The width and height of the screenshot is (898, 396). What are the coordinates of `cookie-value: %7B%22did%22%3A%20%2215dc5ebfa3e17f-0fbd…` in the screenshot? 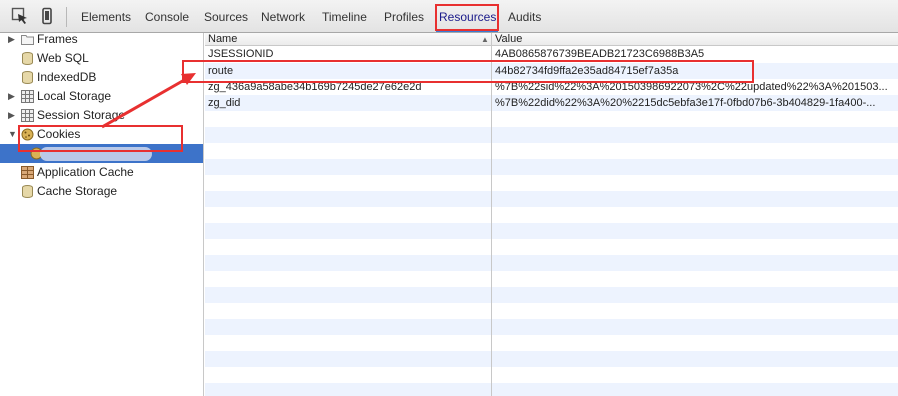 It's located at (685, 103).